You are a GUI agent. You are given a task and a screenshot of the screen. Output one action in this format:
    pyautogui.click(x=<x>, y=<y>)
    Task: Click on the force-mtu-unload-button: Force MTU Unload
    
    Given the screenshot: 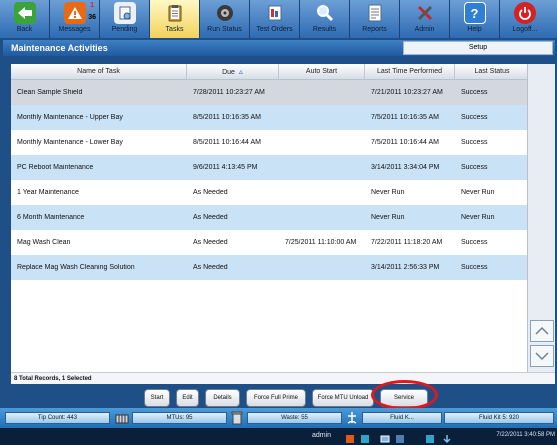 What is the action you would take?
    pyautogui.click(x=343, y=398)
    